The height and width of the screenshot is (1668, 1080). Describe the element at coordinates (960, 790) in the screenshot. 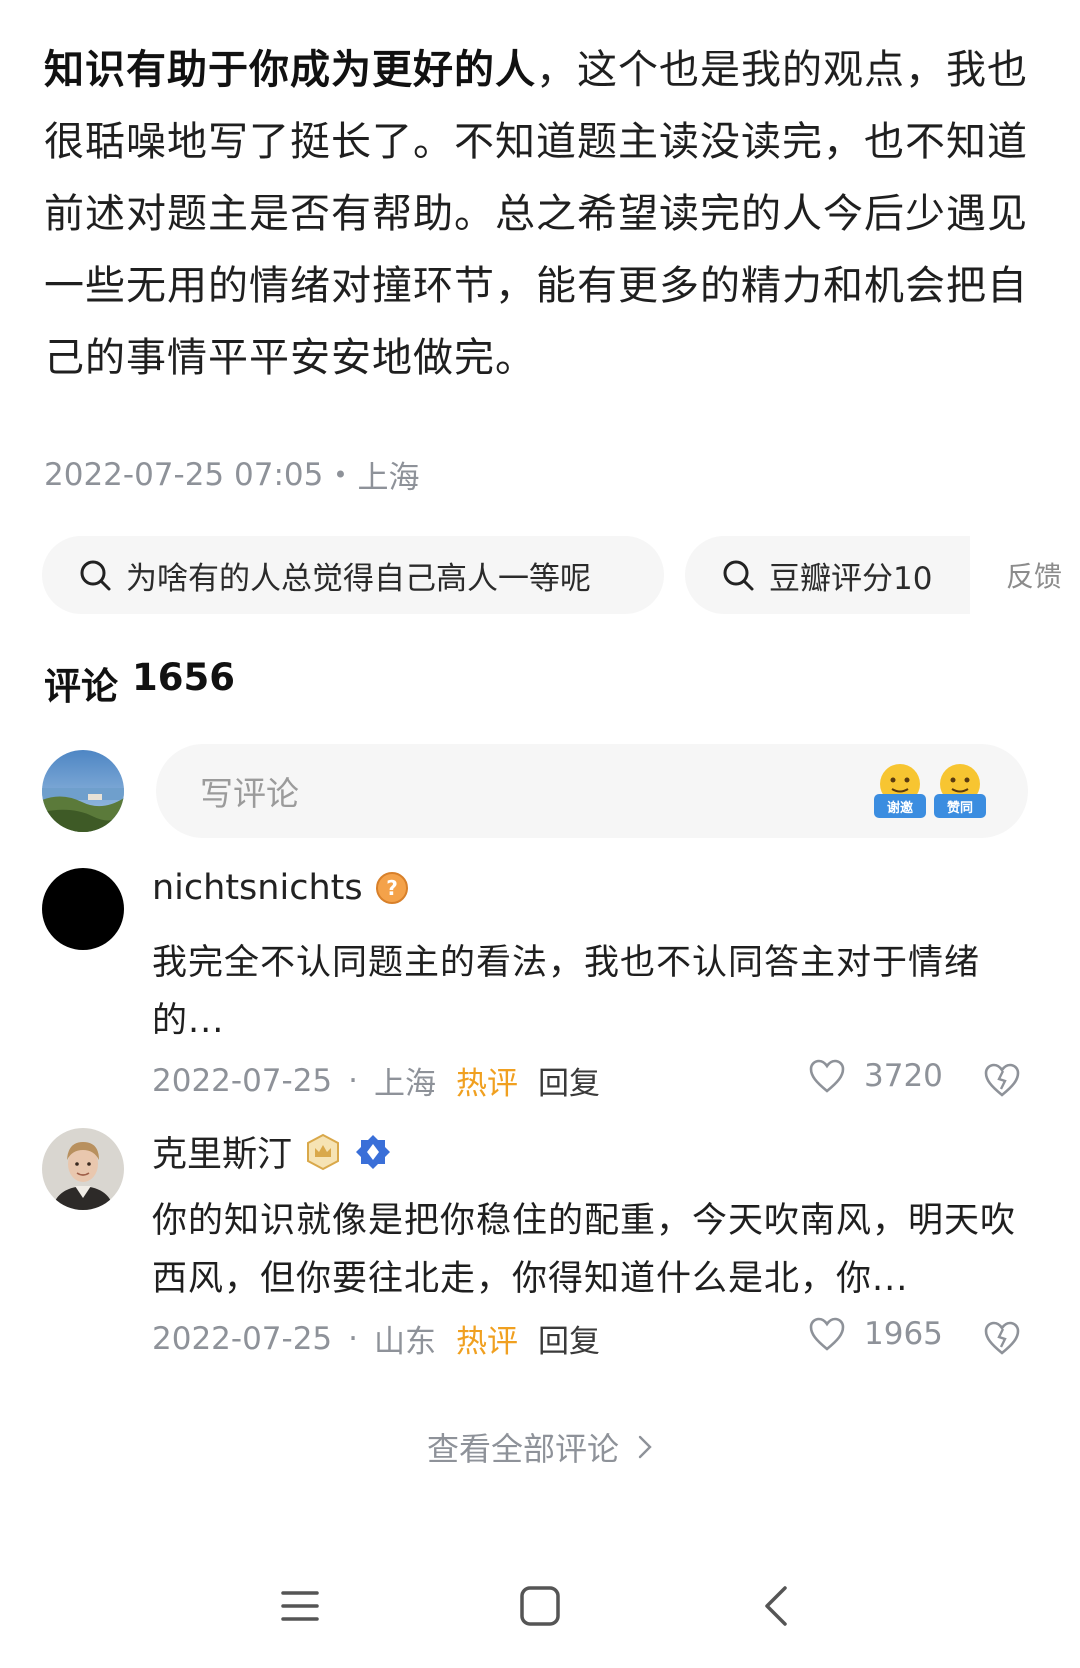

I see `emoji-agree-button: 赞同` at that location.